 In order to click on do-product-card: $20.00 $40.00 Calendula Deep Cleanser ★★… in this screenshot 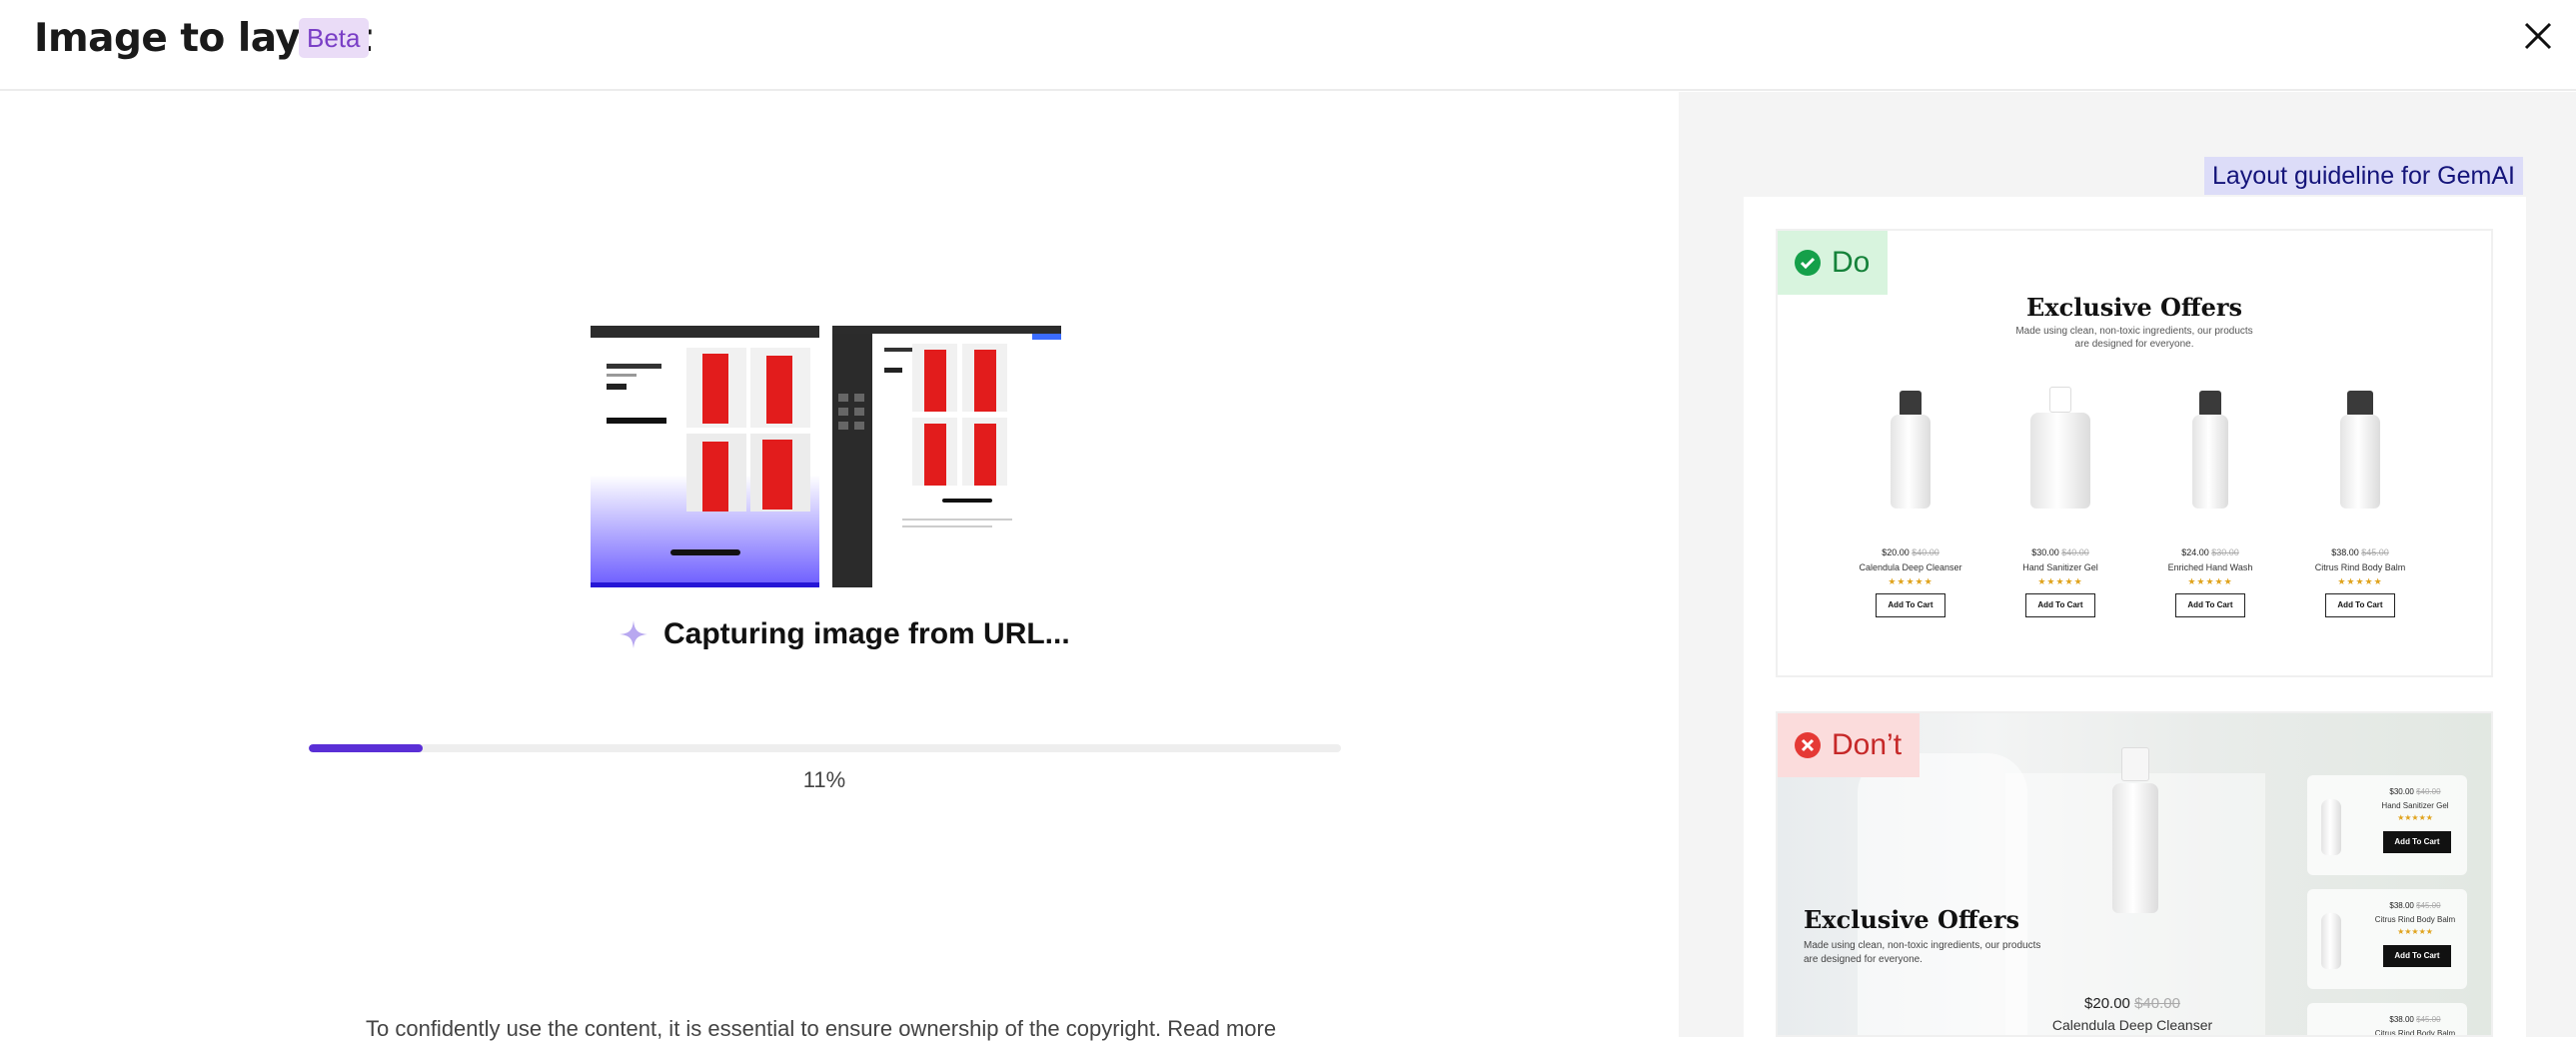, I will do `click(1910, 520)`.